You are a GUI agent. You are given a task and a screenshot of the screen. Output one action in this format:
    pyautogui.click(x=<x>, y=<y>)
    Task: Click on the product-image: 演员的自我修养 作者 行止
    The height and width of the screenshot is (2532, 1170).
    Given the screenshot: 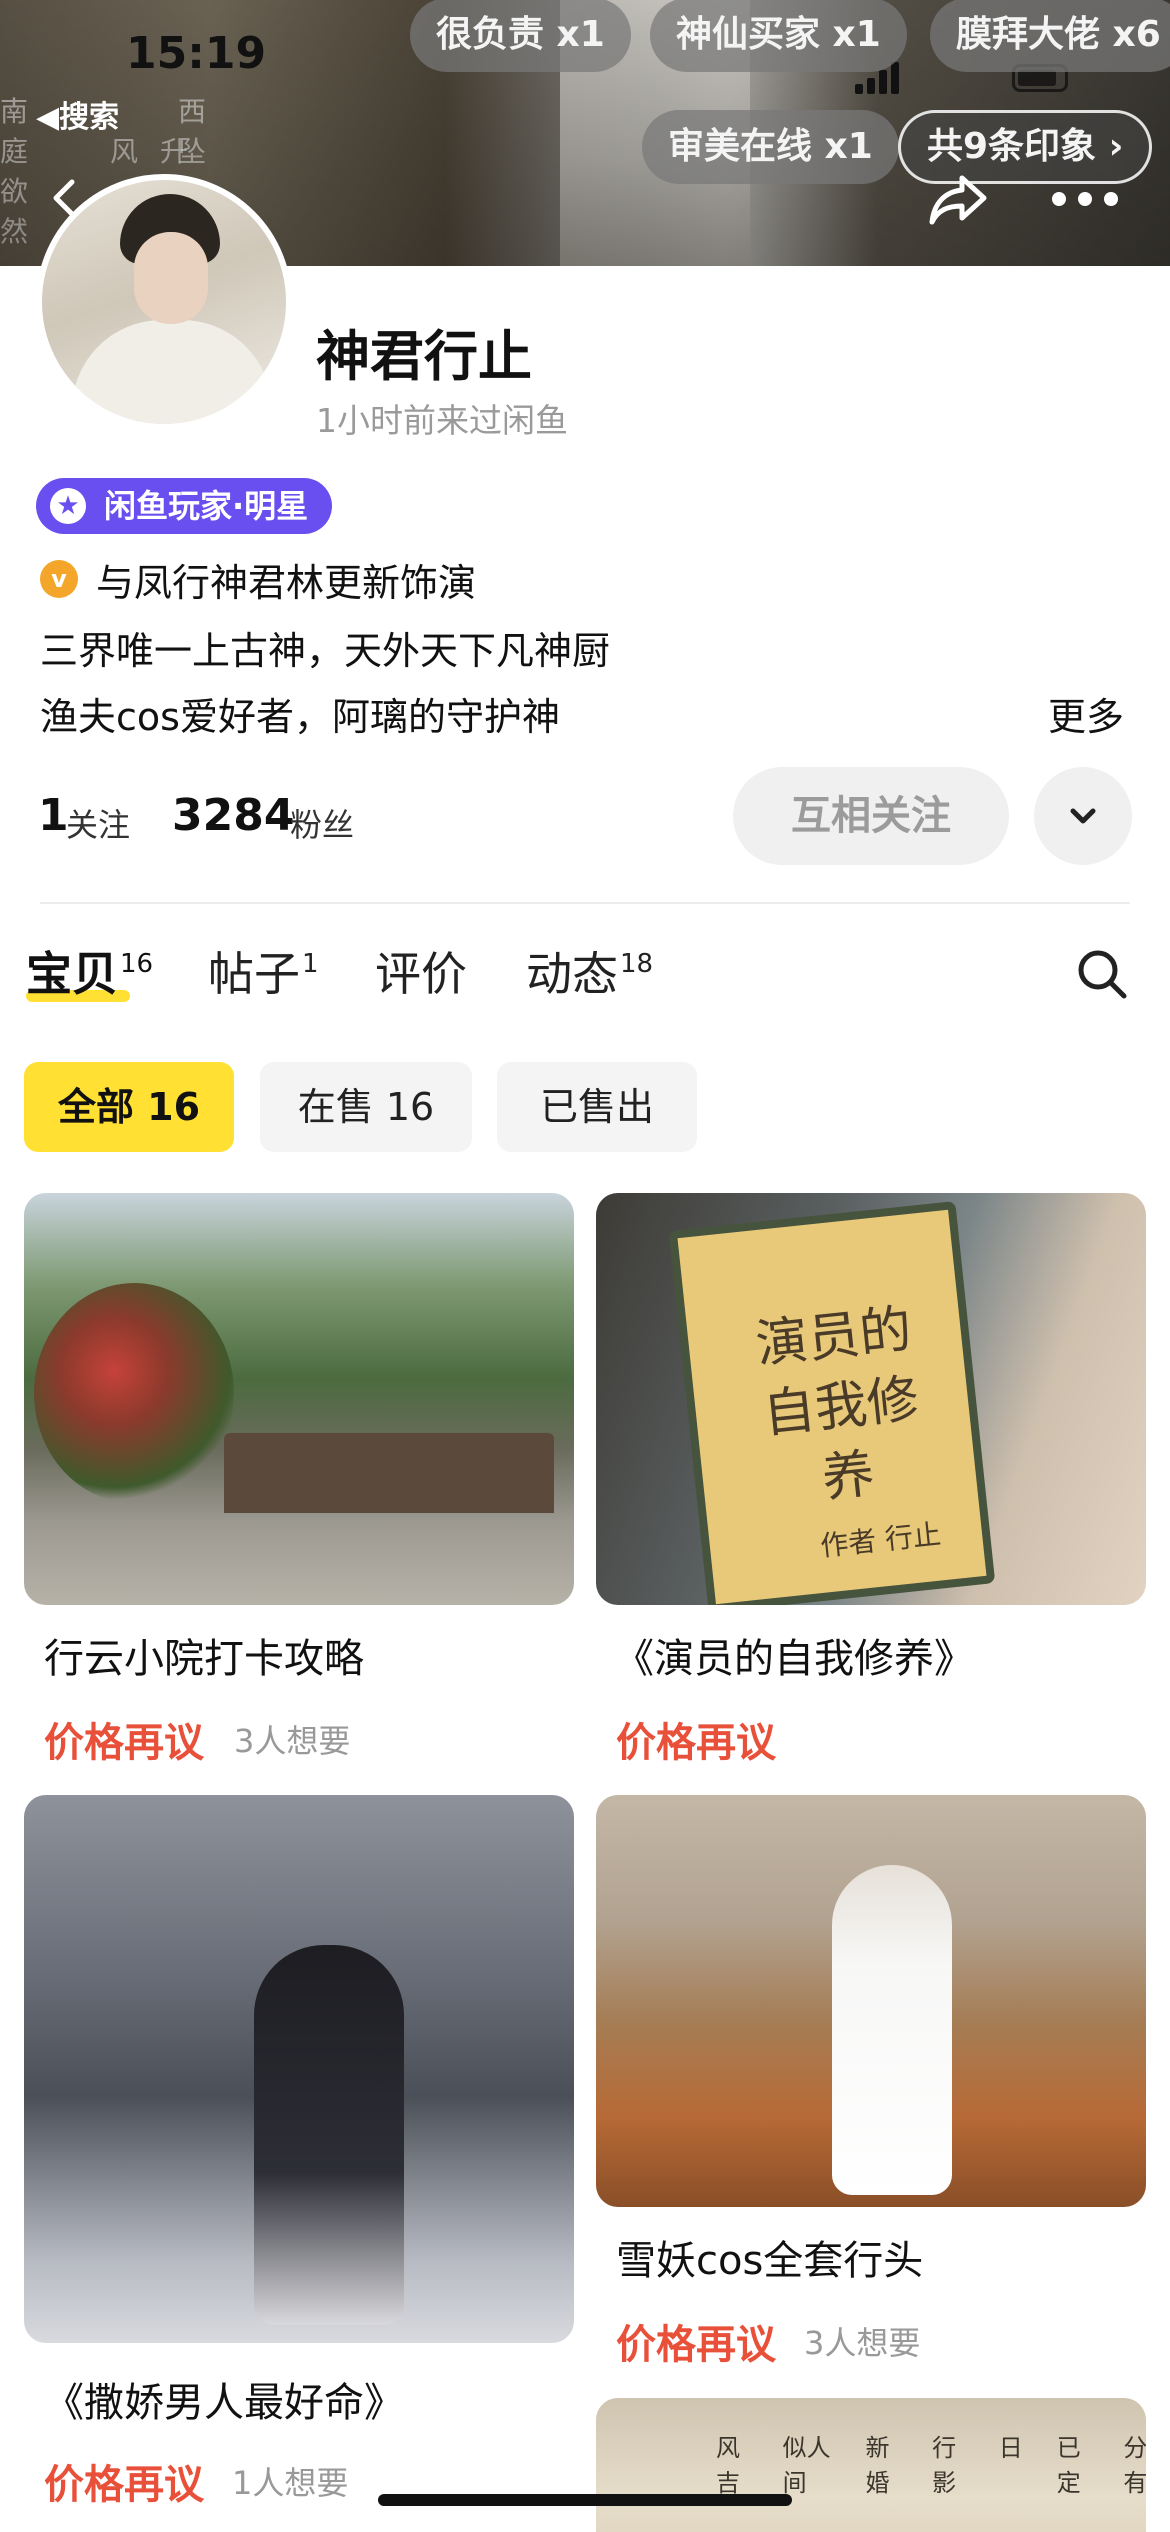 What is the action you would take?
    pyautogui.click(x=871, y=1399)
    